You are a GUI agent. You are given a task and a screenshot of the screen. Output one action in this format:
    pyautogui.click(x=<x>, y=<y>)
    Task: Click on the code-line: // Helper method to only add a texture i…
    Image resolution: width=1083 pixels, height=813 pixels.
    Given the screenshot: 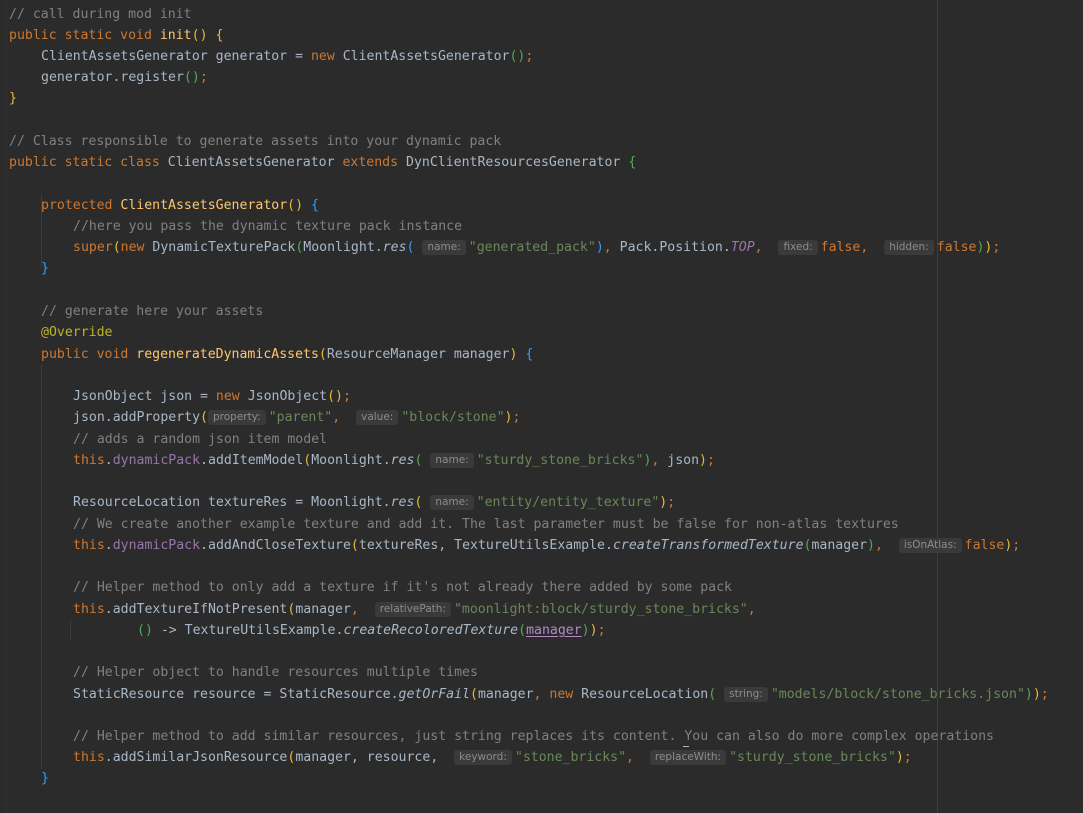 What is the action you would take?
    pyautogui.click(x=402, y=587)
    